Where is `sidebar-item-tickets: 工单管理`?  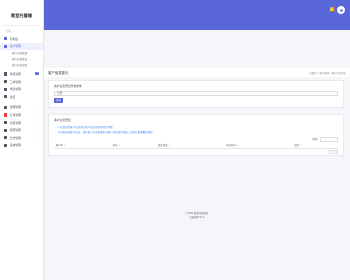 sidebar-item-tickets: 工单管理 is located at coordinates (21, 82).